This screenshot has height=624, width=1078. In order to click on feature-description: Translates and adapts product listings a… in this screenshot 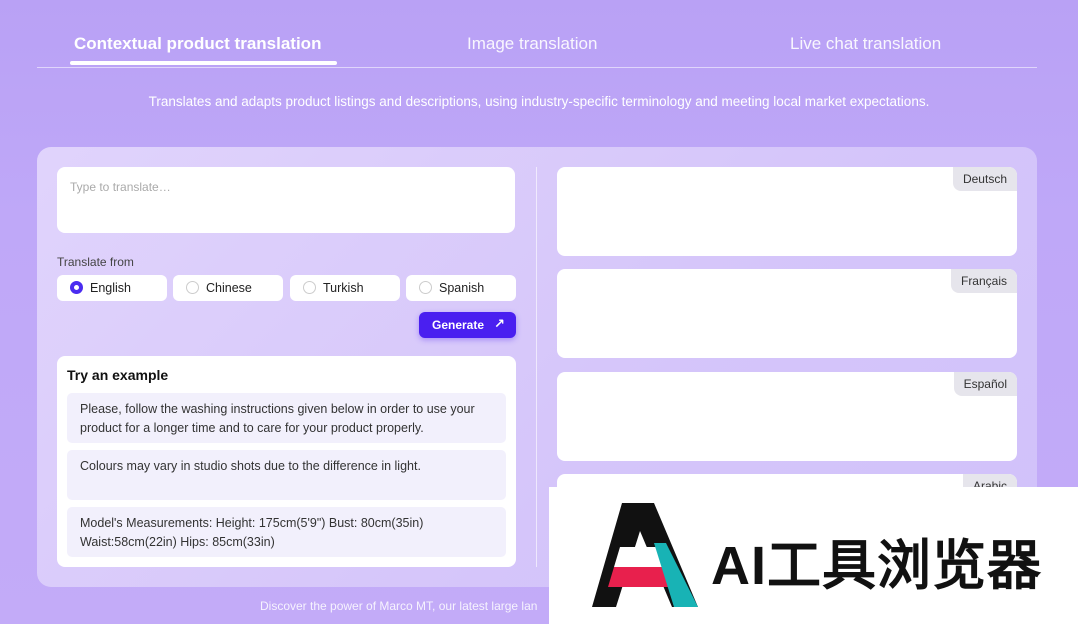, I will do `click(539, 101)`.